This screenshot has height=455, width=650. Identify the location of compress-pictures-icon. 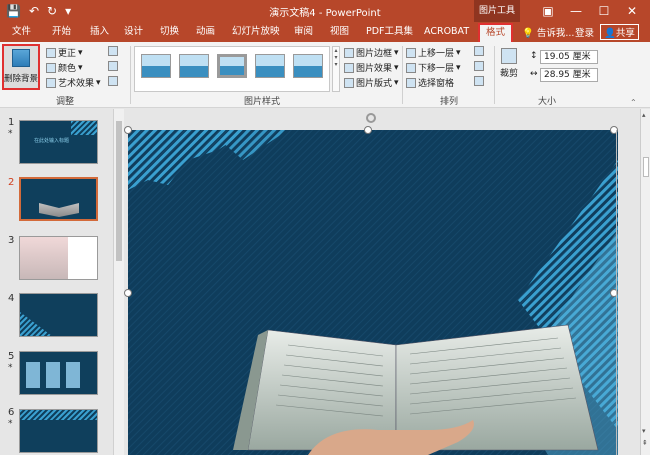
(113, 51).